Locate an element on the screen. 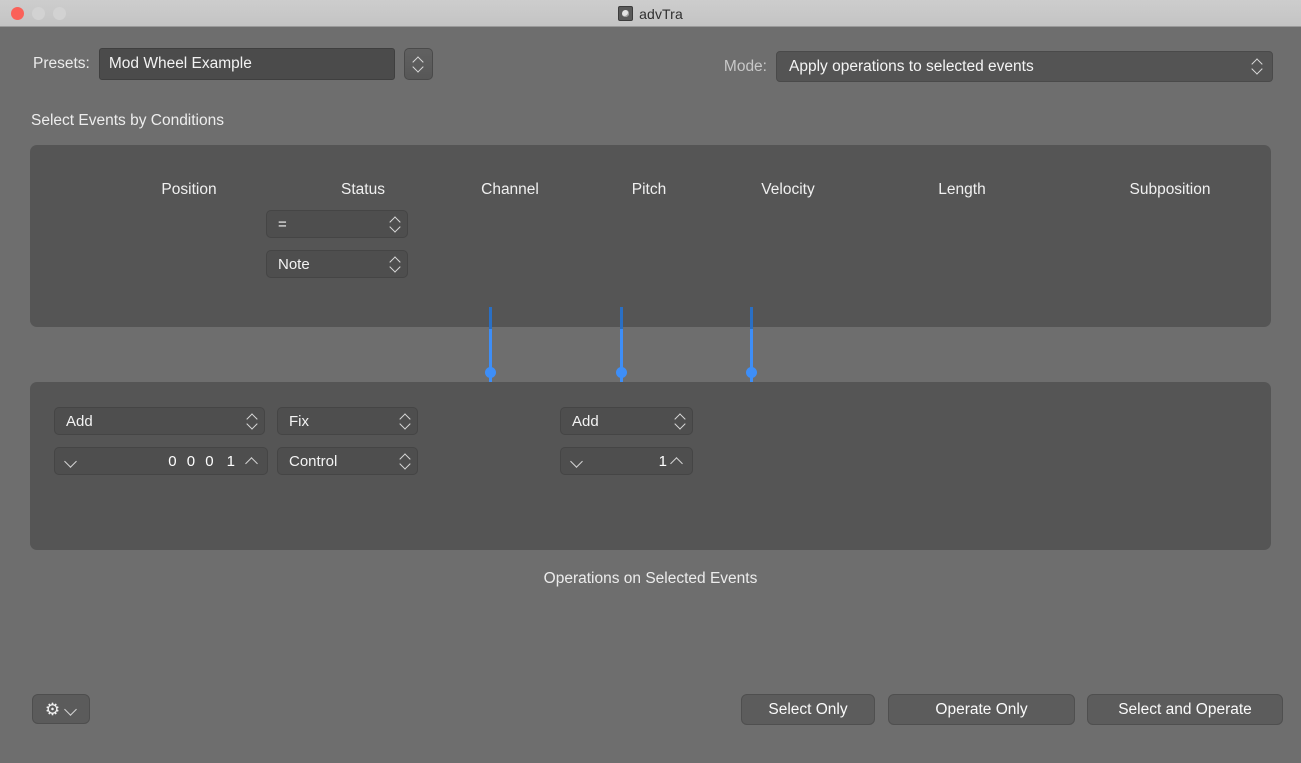 The image size is (1301, 763). position-operation-popup: Add is located at coordinates (159, 421).